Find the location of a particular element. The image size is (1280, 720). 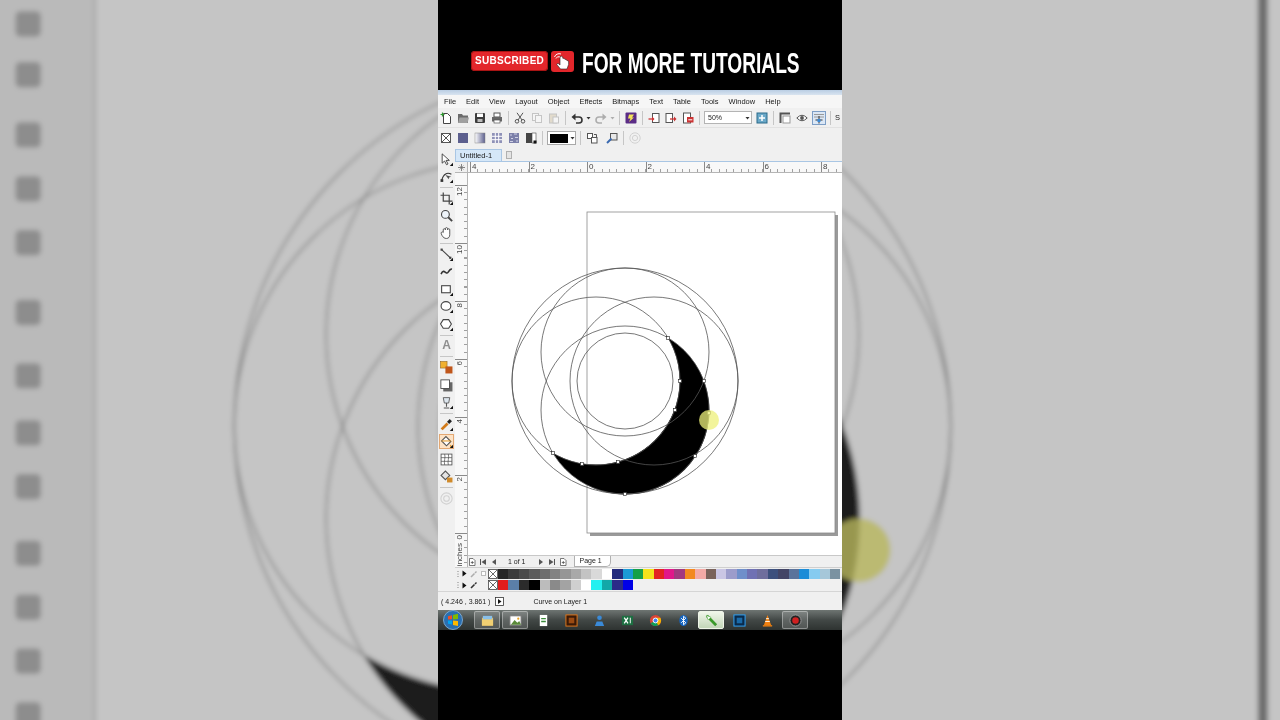

ruler-corner-icon is located at coordinates (785, 117).